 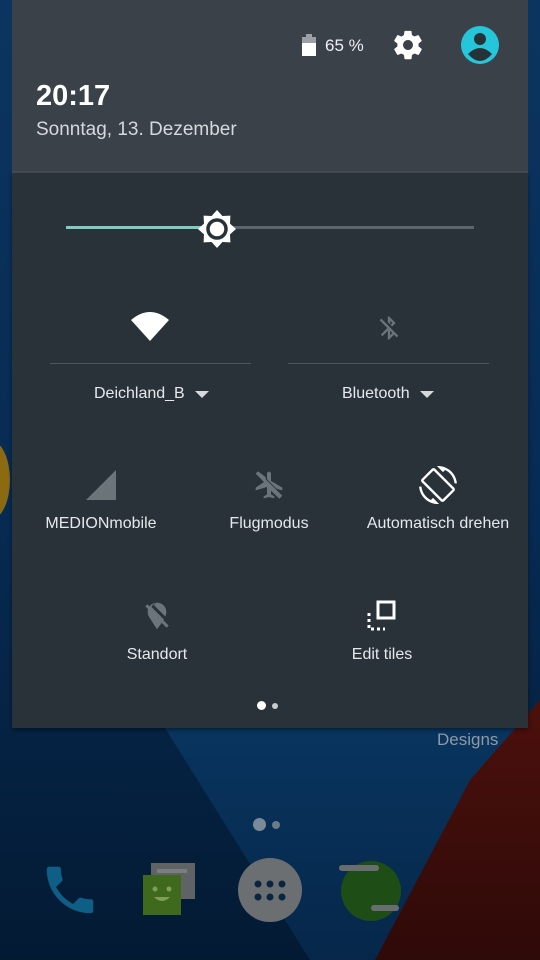 I want to click on phone-icon, so click(x=70, y=890).